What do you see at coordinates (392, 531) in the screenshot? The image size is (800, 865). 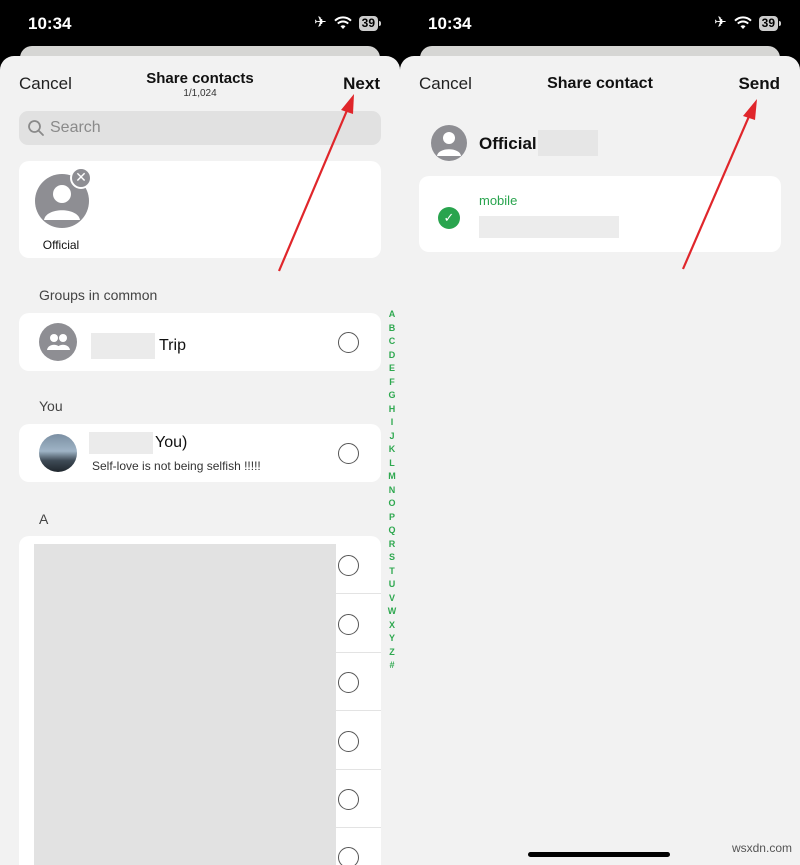 I see `index-letter: Q` at bounding box center [392, 531].